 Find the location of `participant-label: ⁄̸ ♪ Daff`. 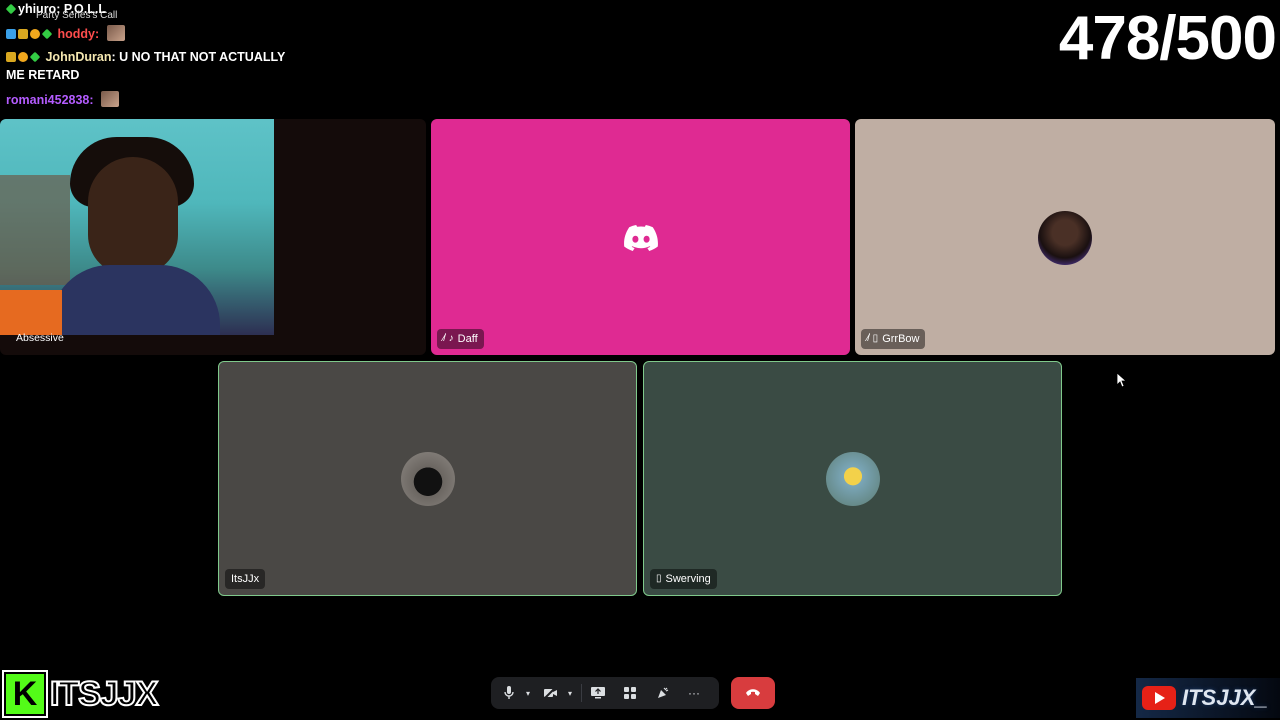

participant-label: ⁄̸ ♪ Daff is located at coordinates (460, 339).